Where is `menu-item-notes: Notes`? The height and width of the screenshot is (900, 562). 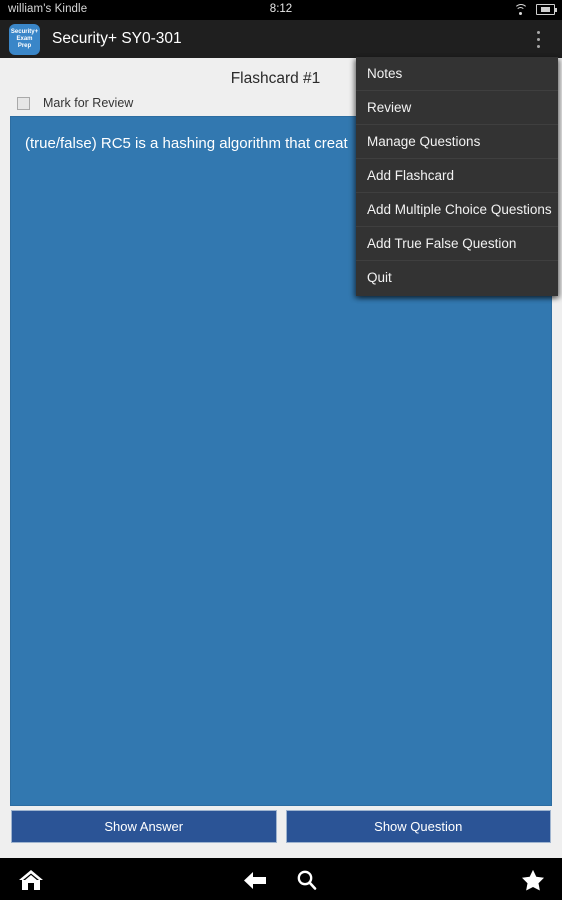 menu-item-notes: Notes is located at coordinates (457, 74).